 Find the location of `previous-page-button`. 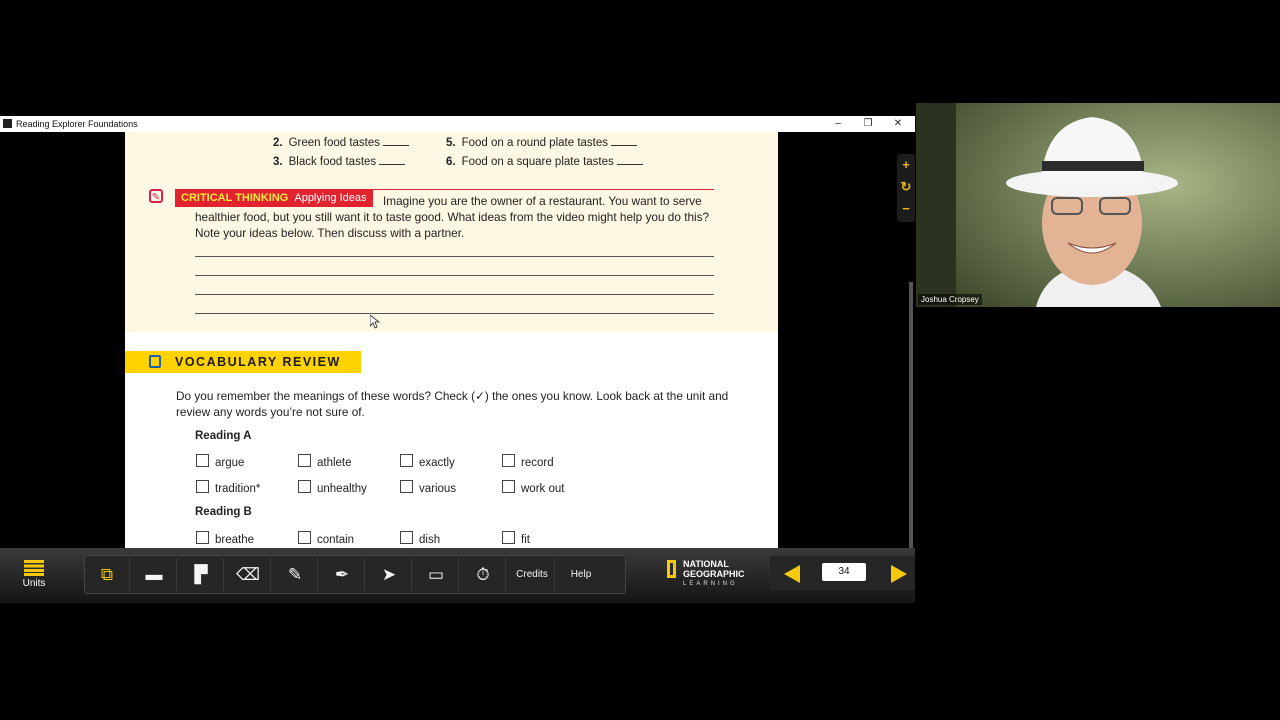

previous-page-button is located at coordinates (792, 574).